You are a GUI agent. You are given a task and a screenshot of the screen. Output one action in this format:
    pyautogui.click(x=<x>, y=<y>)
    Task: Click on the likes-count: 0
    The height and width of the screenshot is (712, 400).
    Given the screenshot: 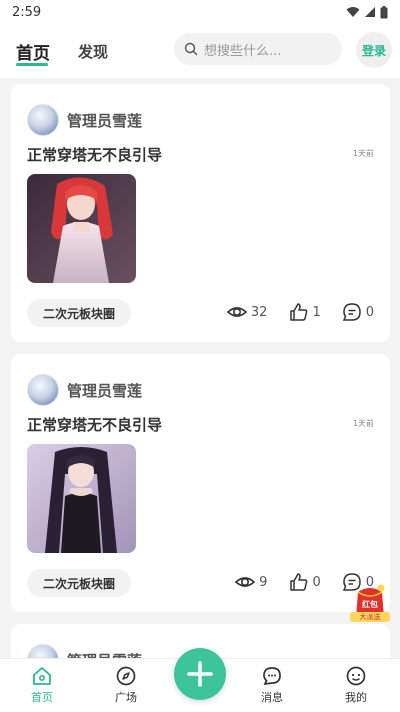 What is the action you would take?
    pyautogui.click(x=316, y=582)
    